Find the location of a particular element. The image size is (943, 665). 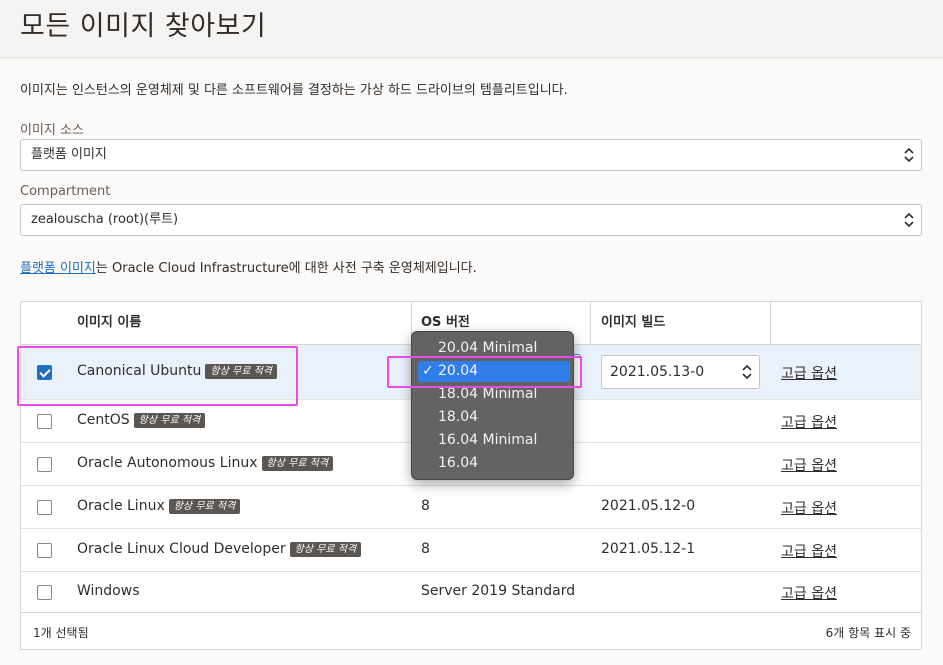

os-version-option: 16.04 is located at coordinates (494, 463).